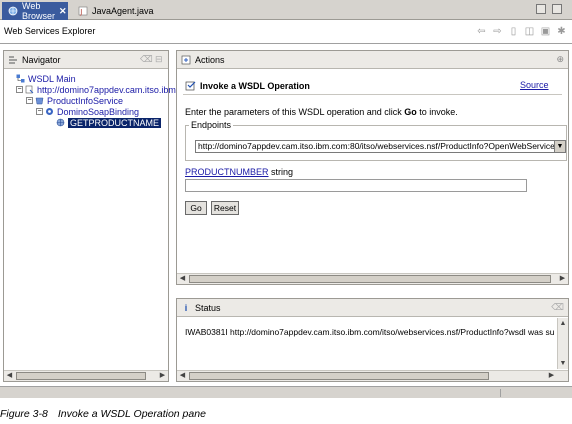  Describe the element at coordinates (190, 86) in the screenshot. I see `invoke-operation-icon` at that location.